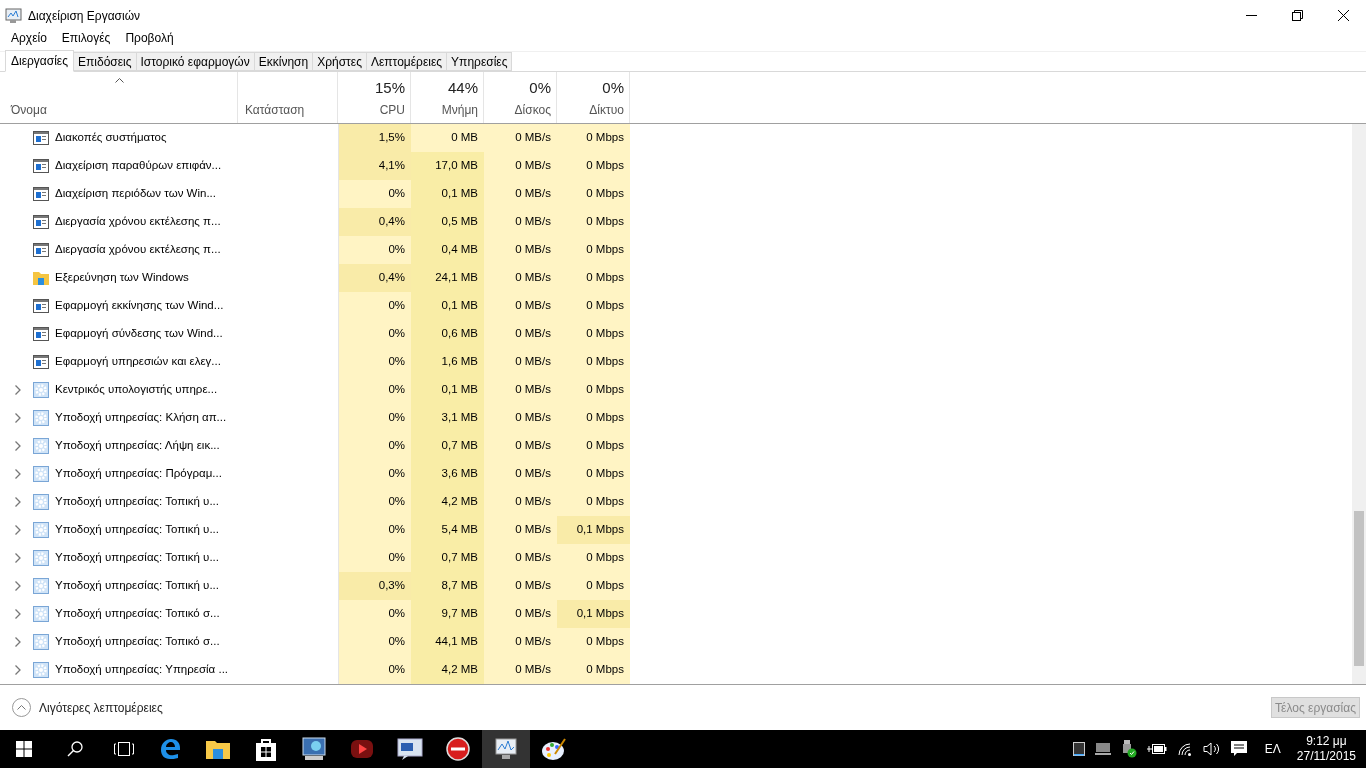 The width and height of the screenshot is (1366, 768). What do you see at coordinates (124, 749) in the screenshot?
I see `task-view-icon` at bounding box center [124, 749].